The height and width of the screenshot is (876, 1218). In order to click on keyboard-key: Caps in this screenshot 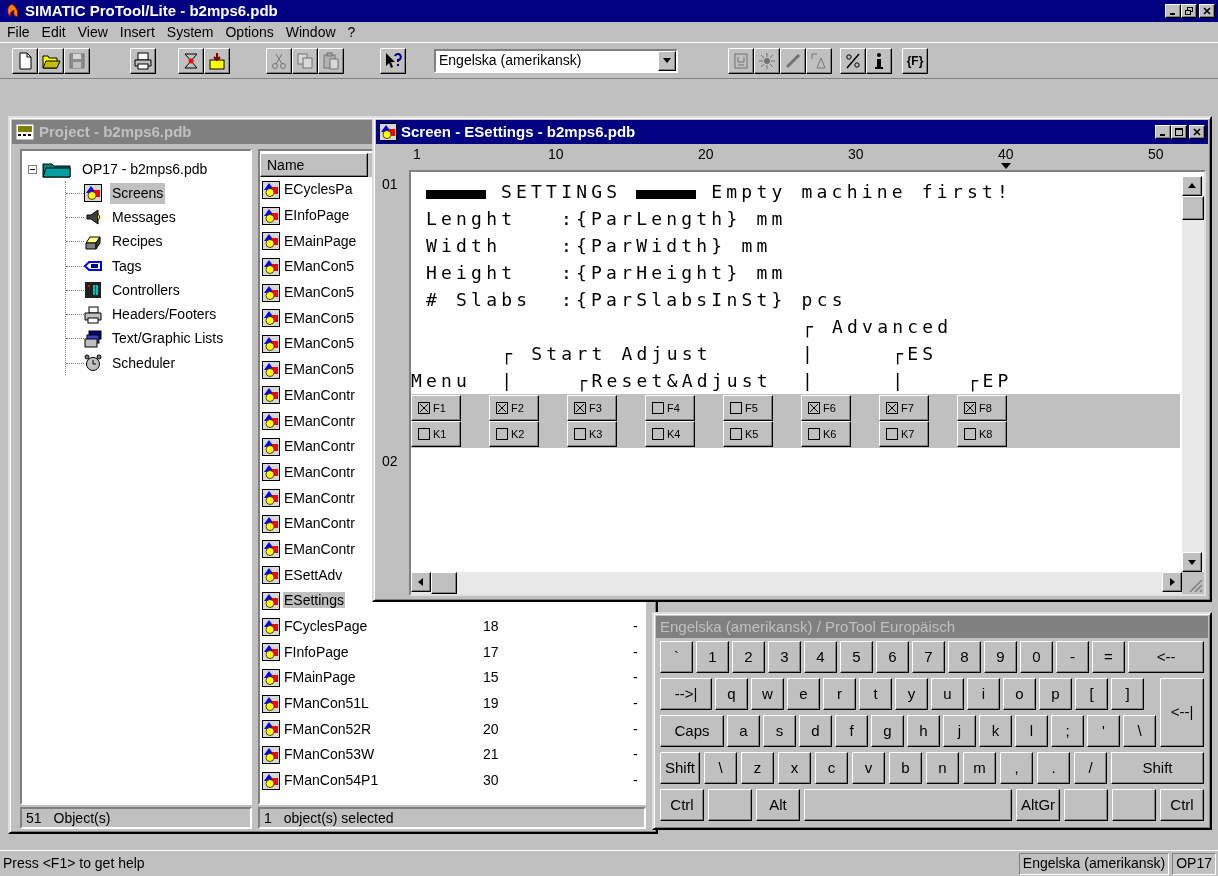, I will do `click(692, 731)`.